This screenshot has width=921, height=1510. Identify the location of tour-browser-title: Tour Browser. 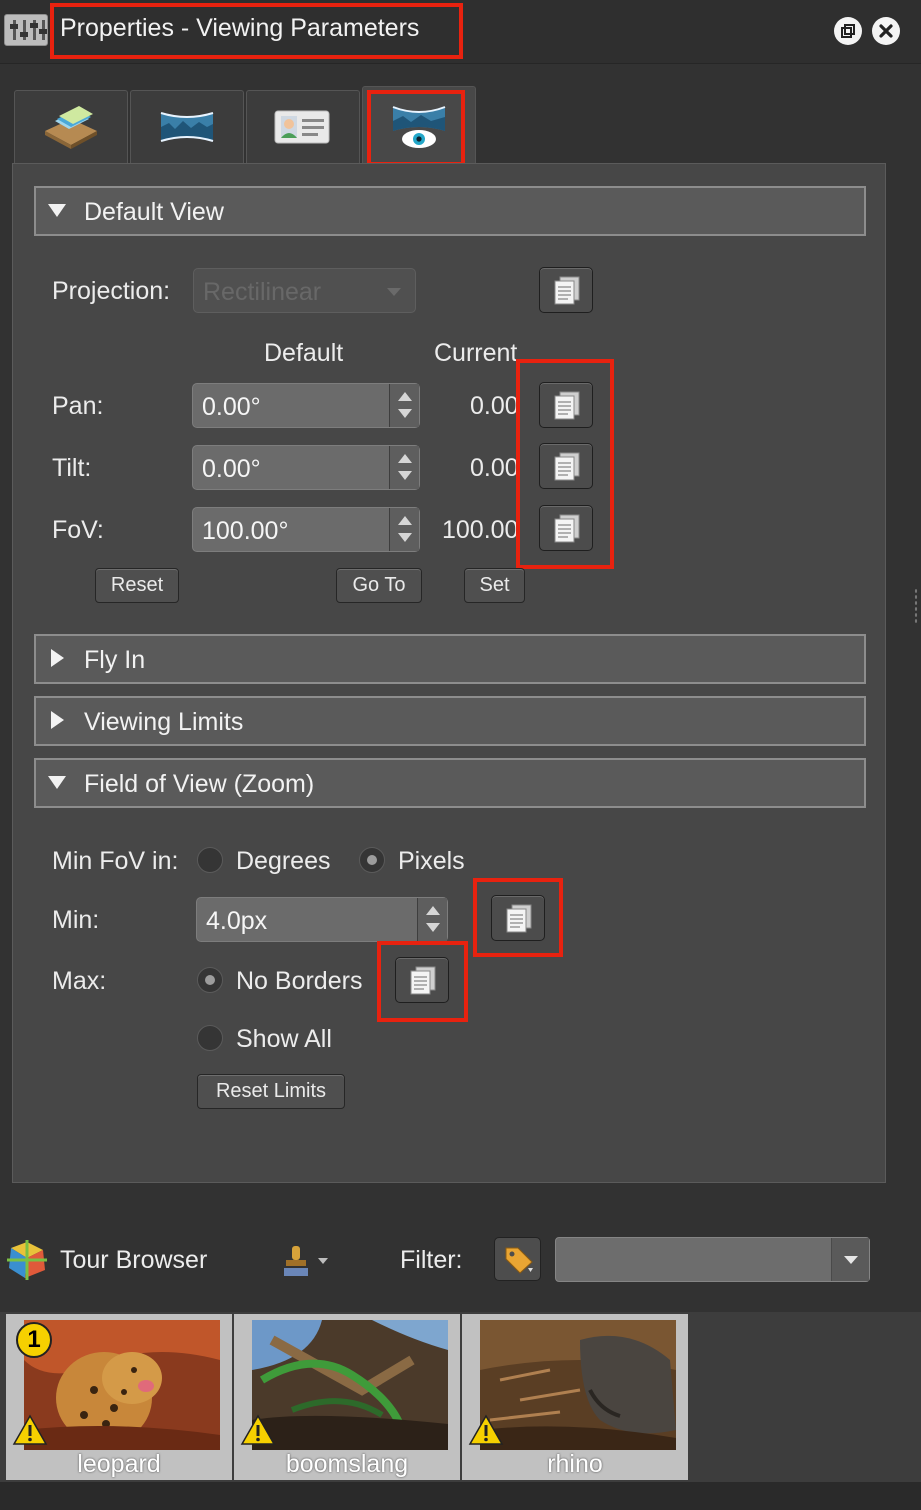
(134, 1260).